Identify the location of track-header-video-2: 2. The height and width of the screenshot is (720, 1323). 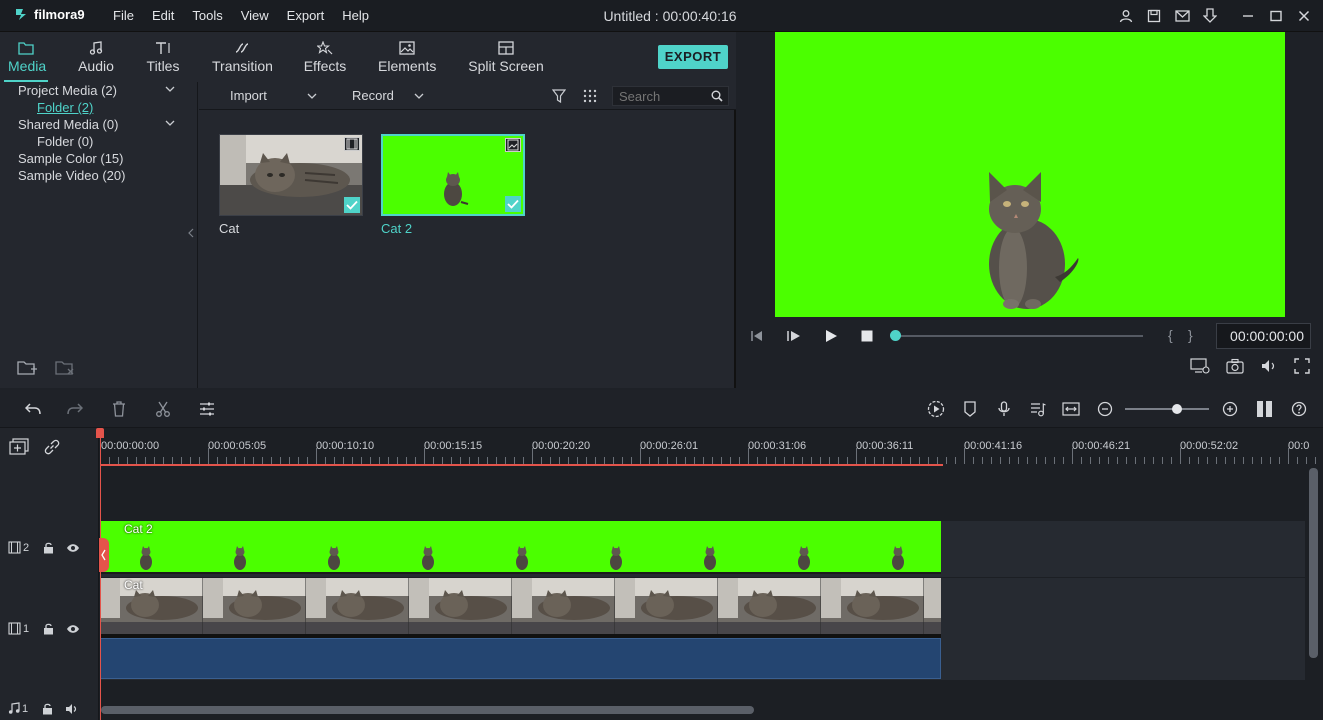
(44, 547).